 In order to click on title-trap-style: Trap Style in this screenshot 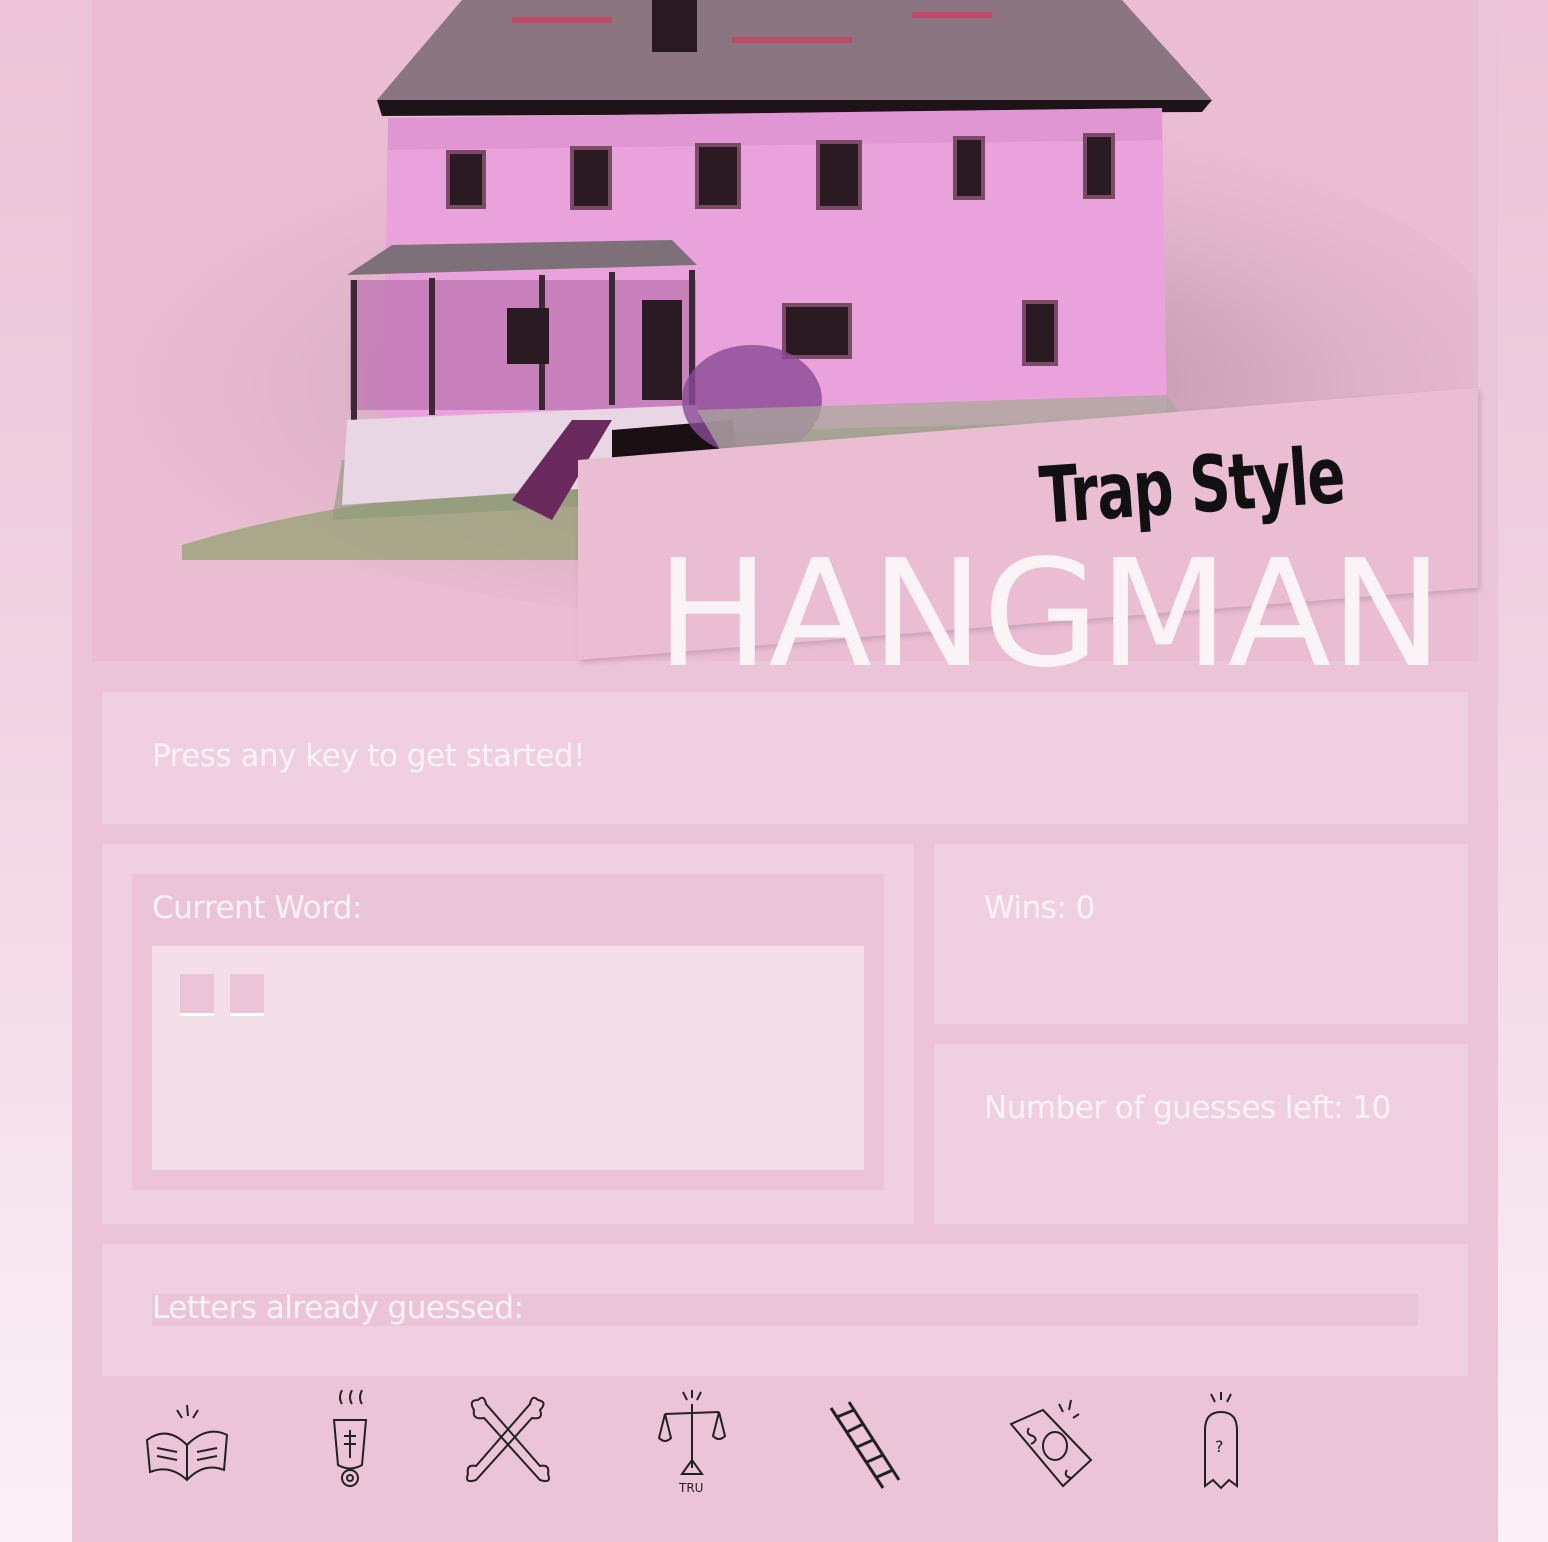, I will do `click(1191, 486)`.